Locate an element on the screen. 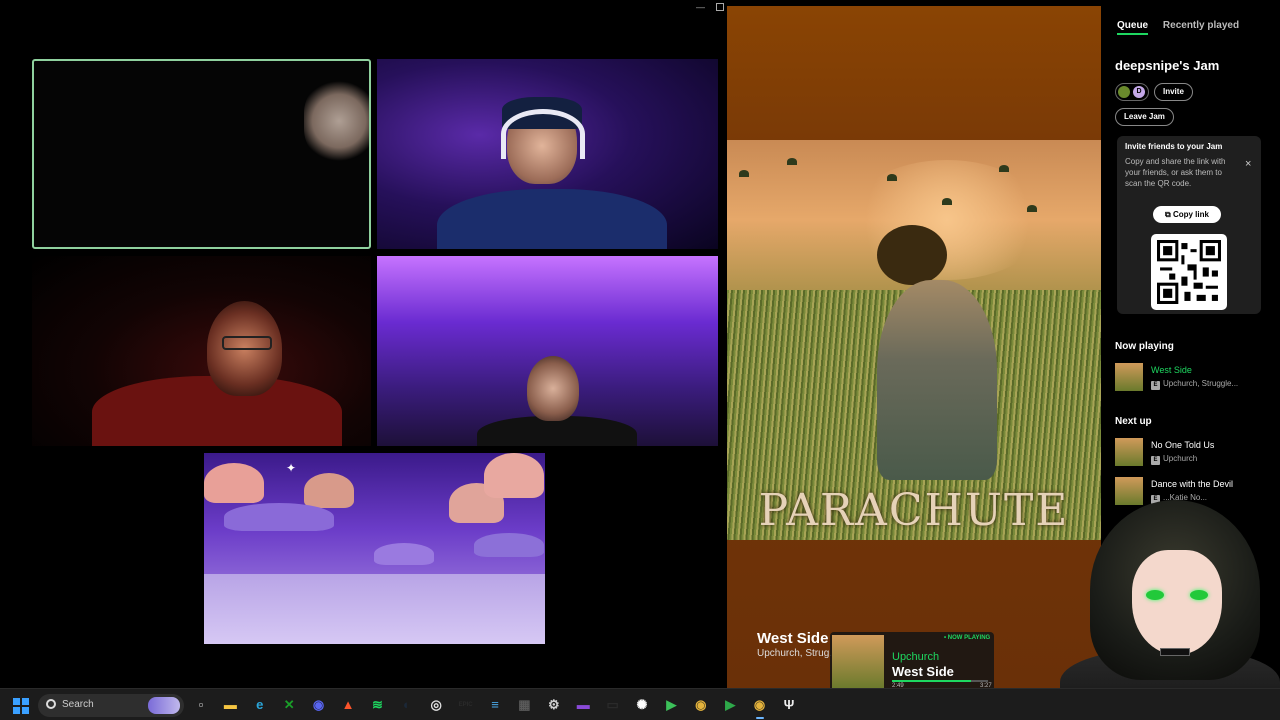  invite-button: Invite is located at coordinates (1173, 92).